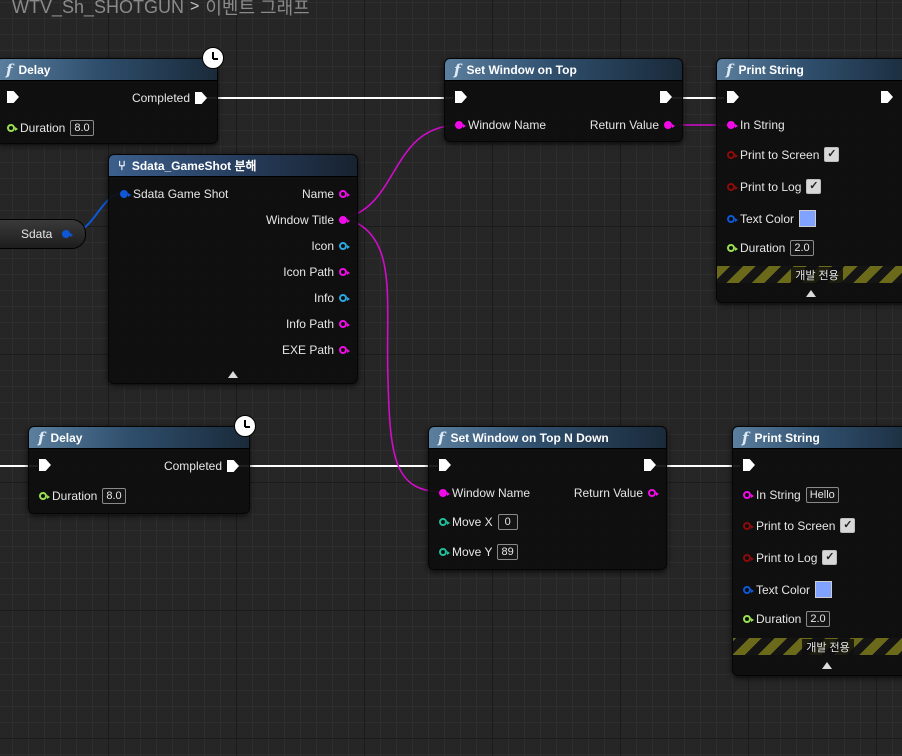 The height and width of the screenshot is (756, 902). What do you see at coordinates (257, 10) in the screenshot?
I see `breadcrumb-graph: 이벤트 그래프` at bounding box center [257, 10].